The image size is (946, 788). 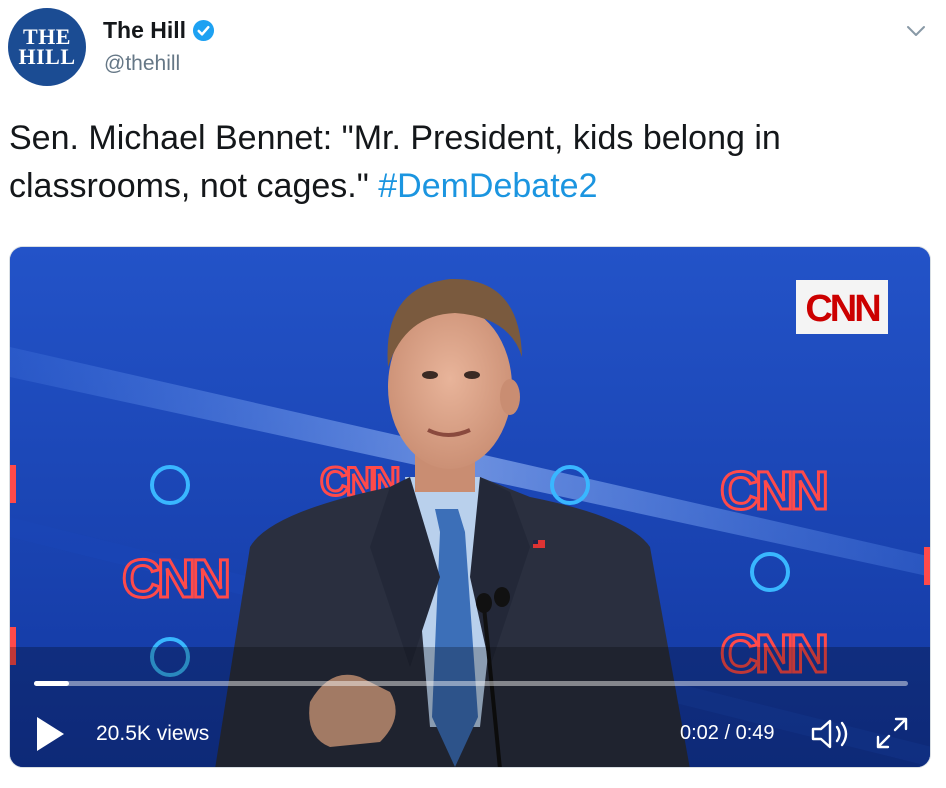 I want to click on tweet-header: THE HILL The Hill @thehill, so click(x=473, y=47).